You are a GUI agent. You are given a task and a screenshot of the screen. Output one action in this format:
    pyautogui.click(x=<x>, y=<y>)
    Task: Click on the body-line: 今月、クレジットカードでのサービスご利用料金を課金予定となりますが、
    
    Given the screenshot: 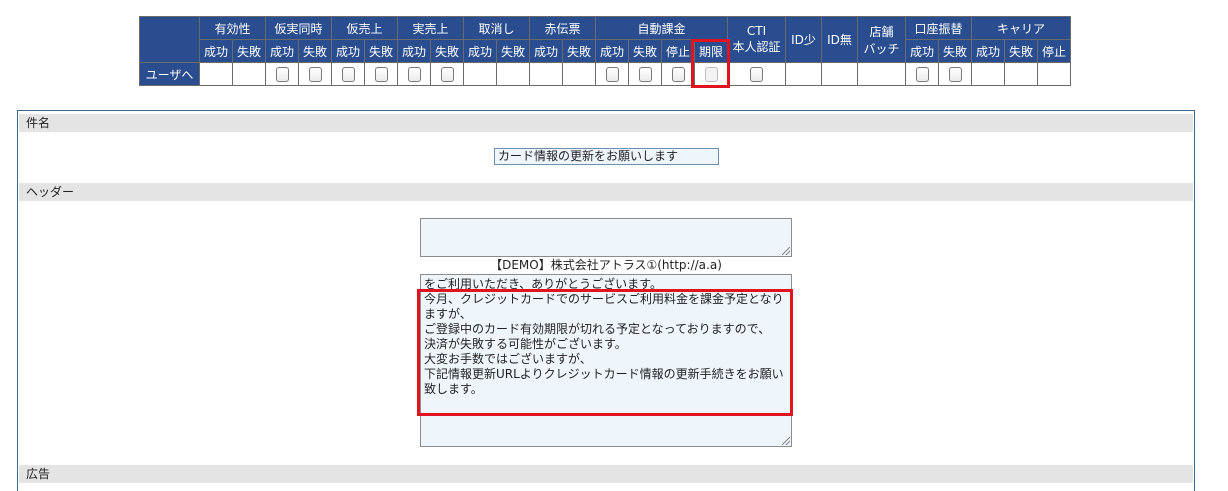 What is the action you would take?
    pyautogui.click(x=604, y=306)
    